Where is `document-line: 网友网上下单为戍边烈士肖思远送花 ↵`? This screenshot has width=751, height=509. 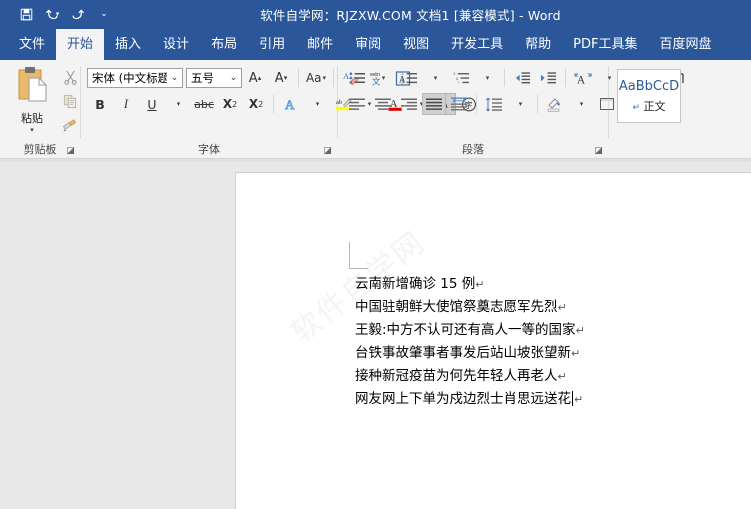
document-line: 网友网上下单为戍边烈士肖思远送花 ↵ is located at coordinates (470, 399).